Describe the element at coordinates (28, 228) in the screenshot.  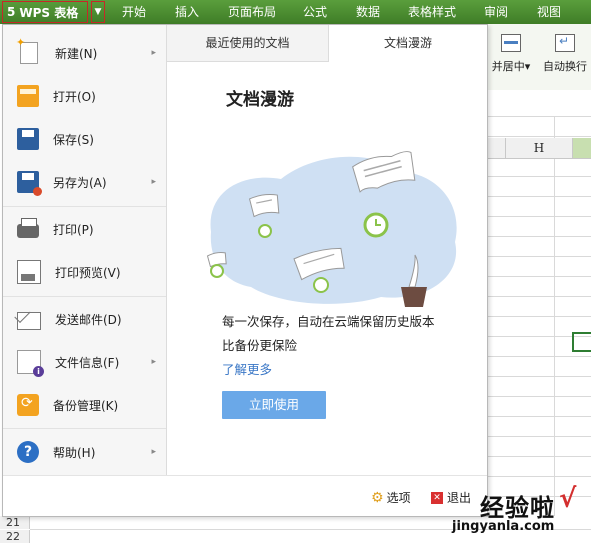
I see `printer-icon` at that location.